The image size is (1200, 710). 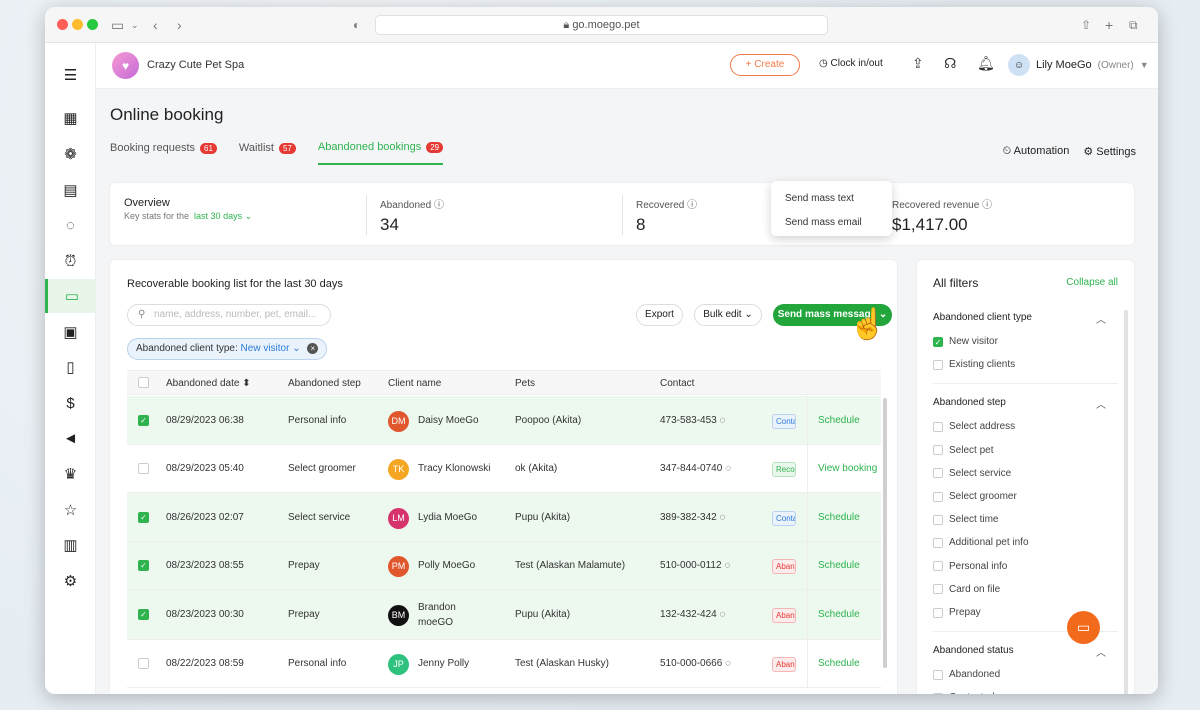 What do you see at coordinates (885, 533) in the screenshot?
I see `table-scrollbar` at bounding box center [885, 533].